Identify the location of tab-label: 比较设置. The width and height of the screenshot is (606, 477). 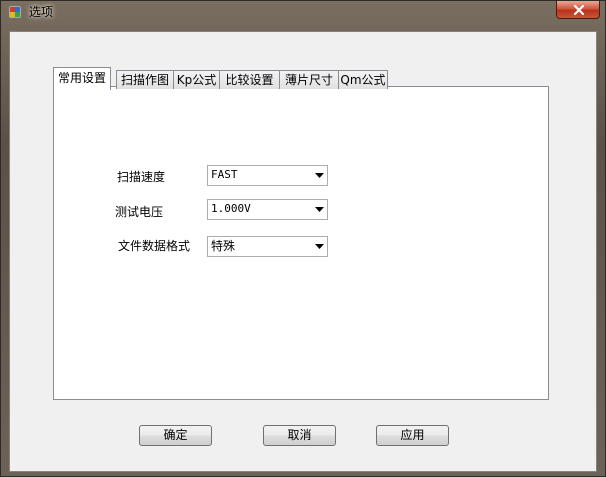
(249, 80).